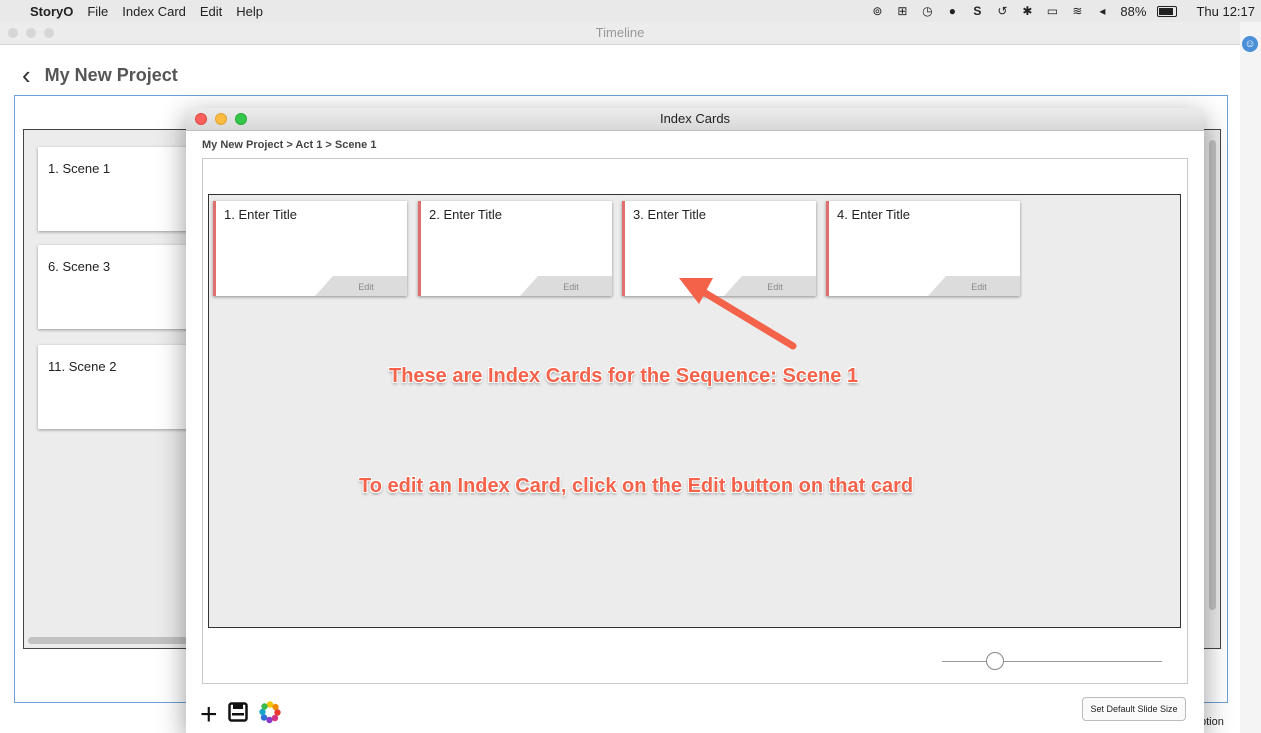 This screenshot has width=1261, height=733. What do you see at coordinates (738, 314) in the screenshot?
I see `annotation-arrow-icon` at bounding box center [738, 314].